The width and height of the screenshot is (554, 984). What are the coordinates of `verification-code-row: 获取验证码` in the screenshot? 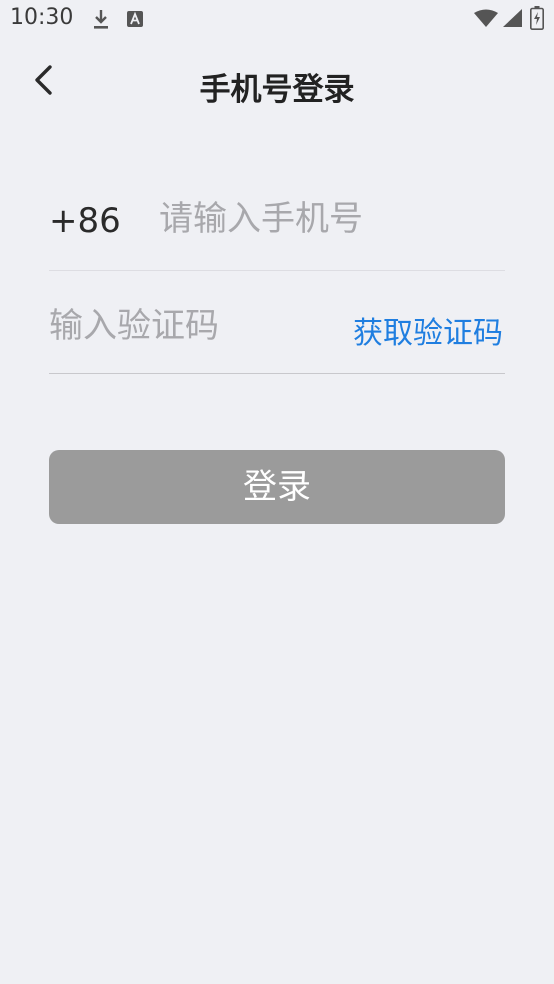 It's located at (277, 322).